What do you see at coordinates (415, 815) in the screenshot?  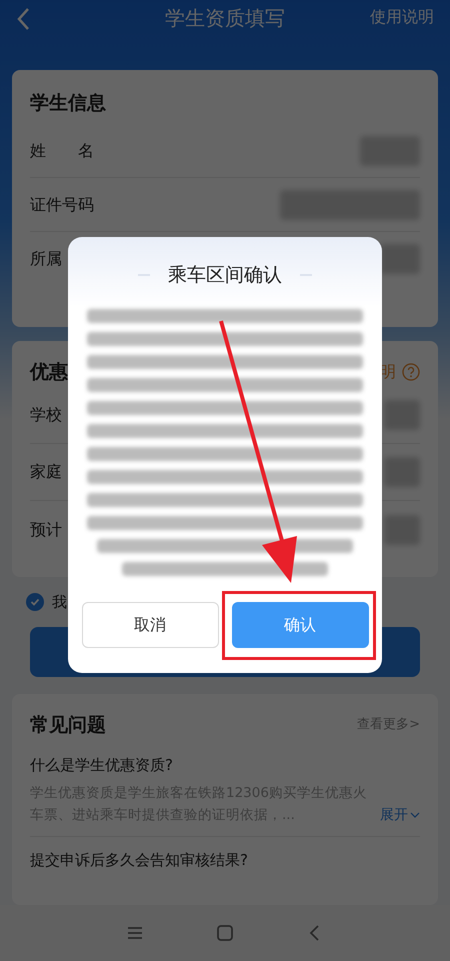 I see `chevron-down-icon` at bounding box center [415, 815].